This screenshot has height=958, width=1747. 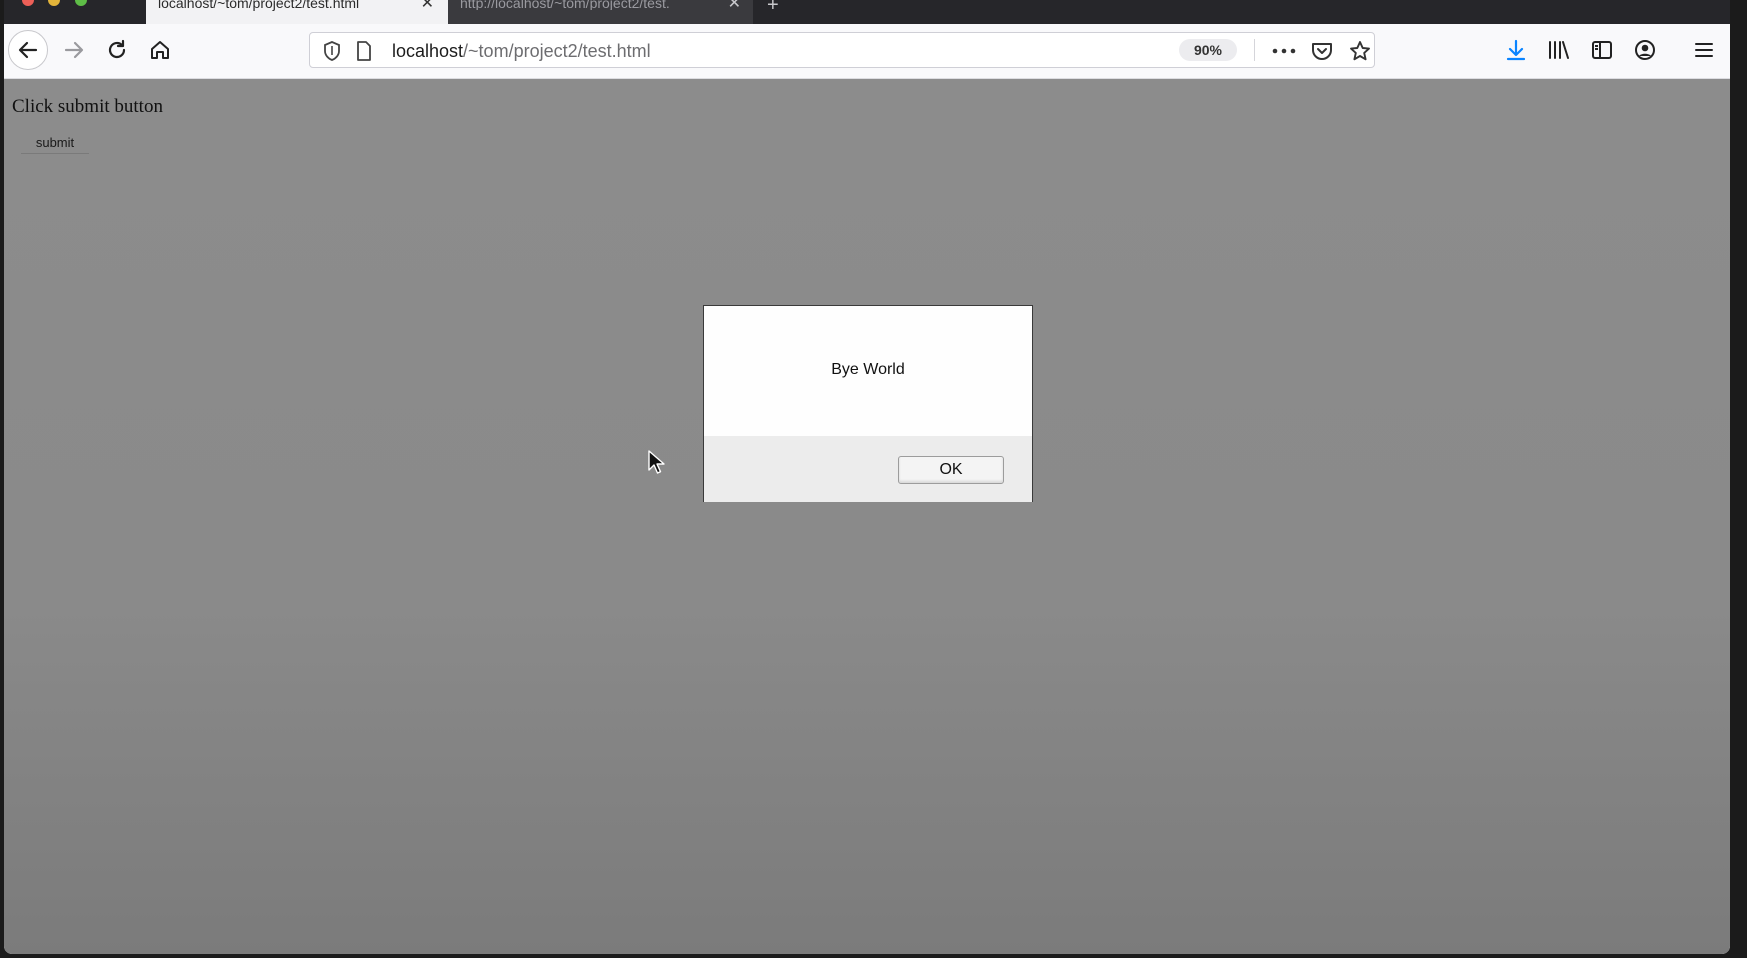 I want to click on sidebar-button, so click(x=1602, y=50).